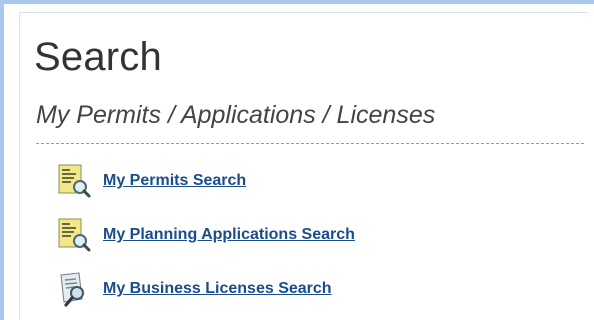 The width and height of the screenshot is (594, 320). Describe the element at coordinates (174, 181) in the screenshot. I see `permits-search-link: My Permits Search` at that location.